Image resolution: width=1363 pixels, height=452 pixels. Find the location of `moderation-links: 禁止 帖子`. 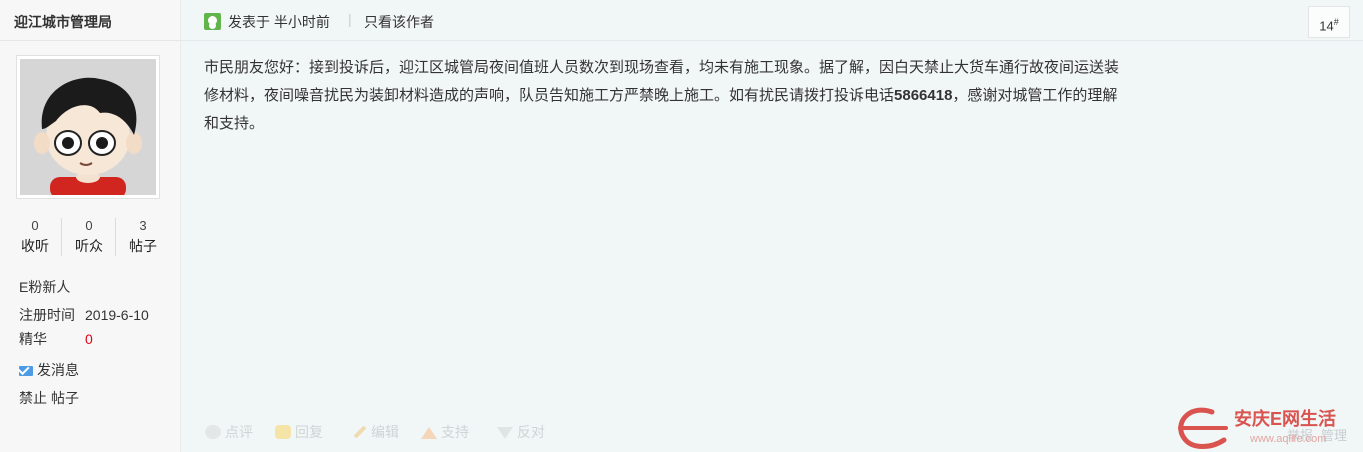

moderation-links: 禁止 帖子 is located at coordinates (51, 398).